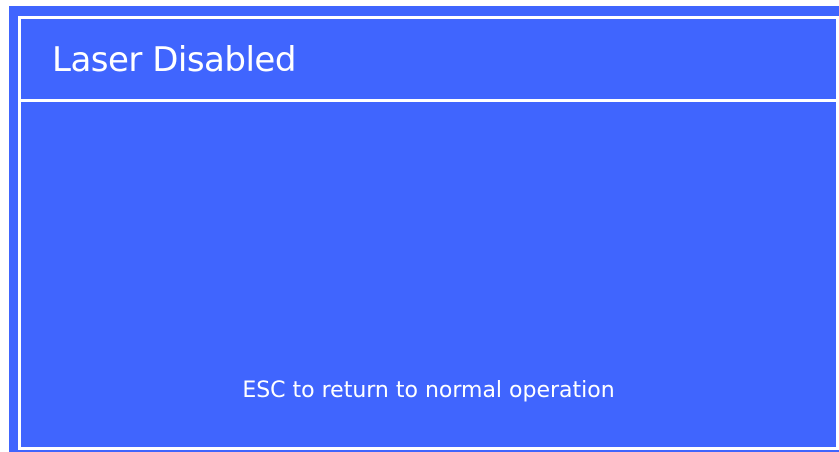  I want to click on dialog-title: Laser Disabled, so click(174, 60).